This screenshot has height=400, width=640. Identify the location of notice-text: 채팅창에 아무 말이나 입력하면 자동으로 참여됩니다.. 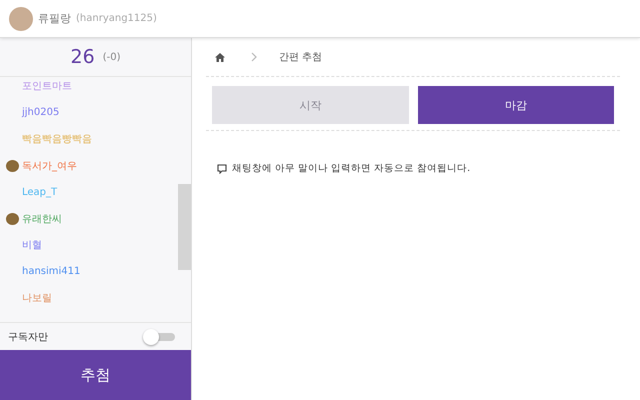
(351, 168).